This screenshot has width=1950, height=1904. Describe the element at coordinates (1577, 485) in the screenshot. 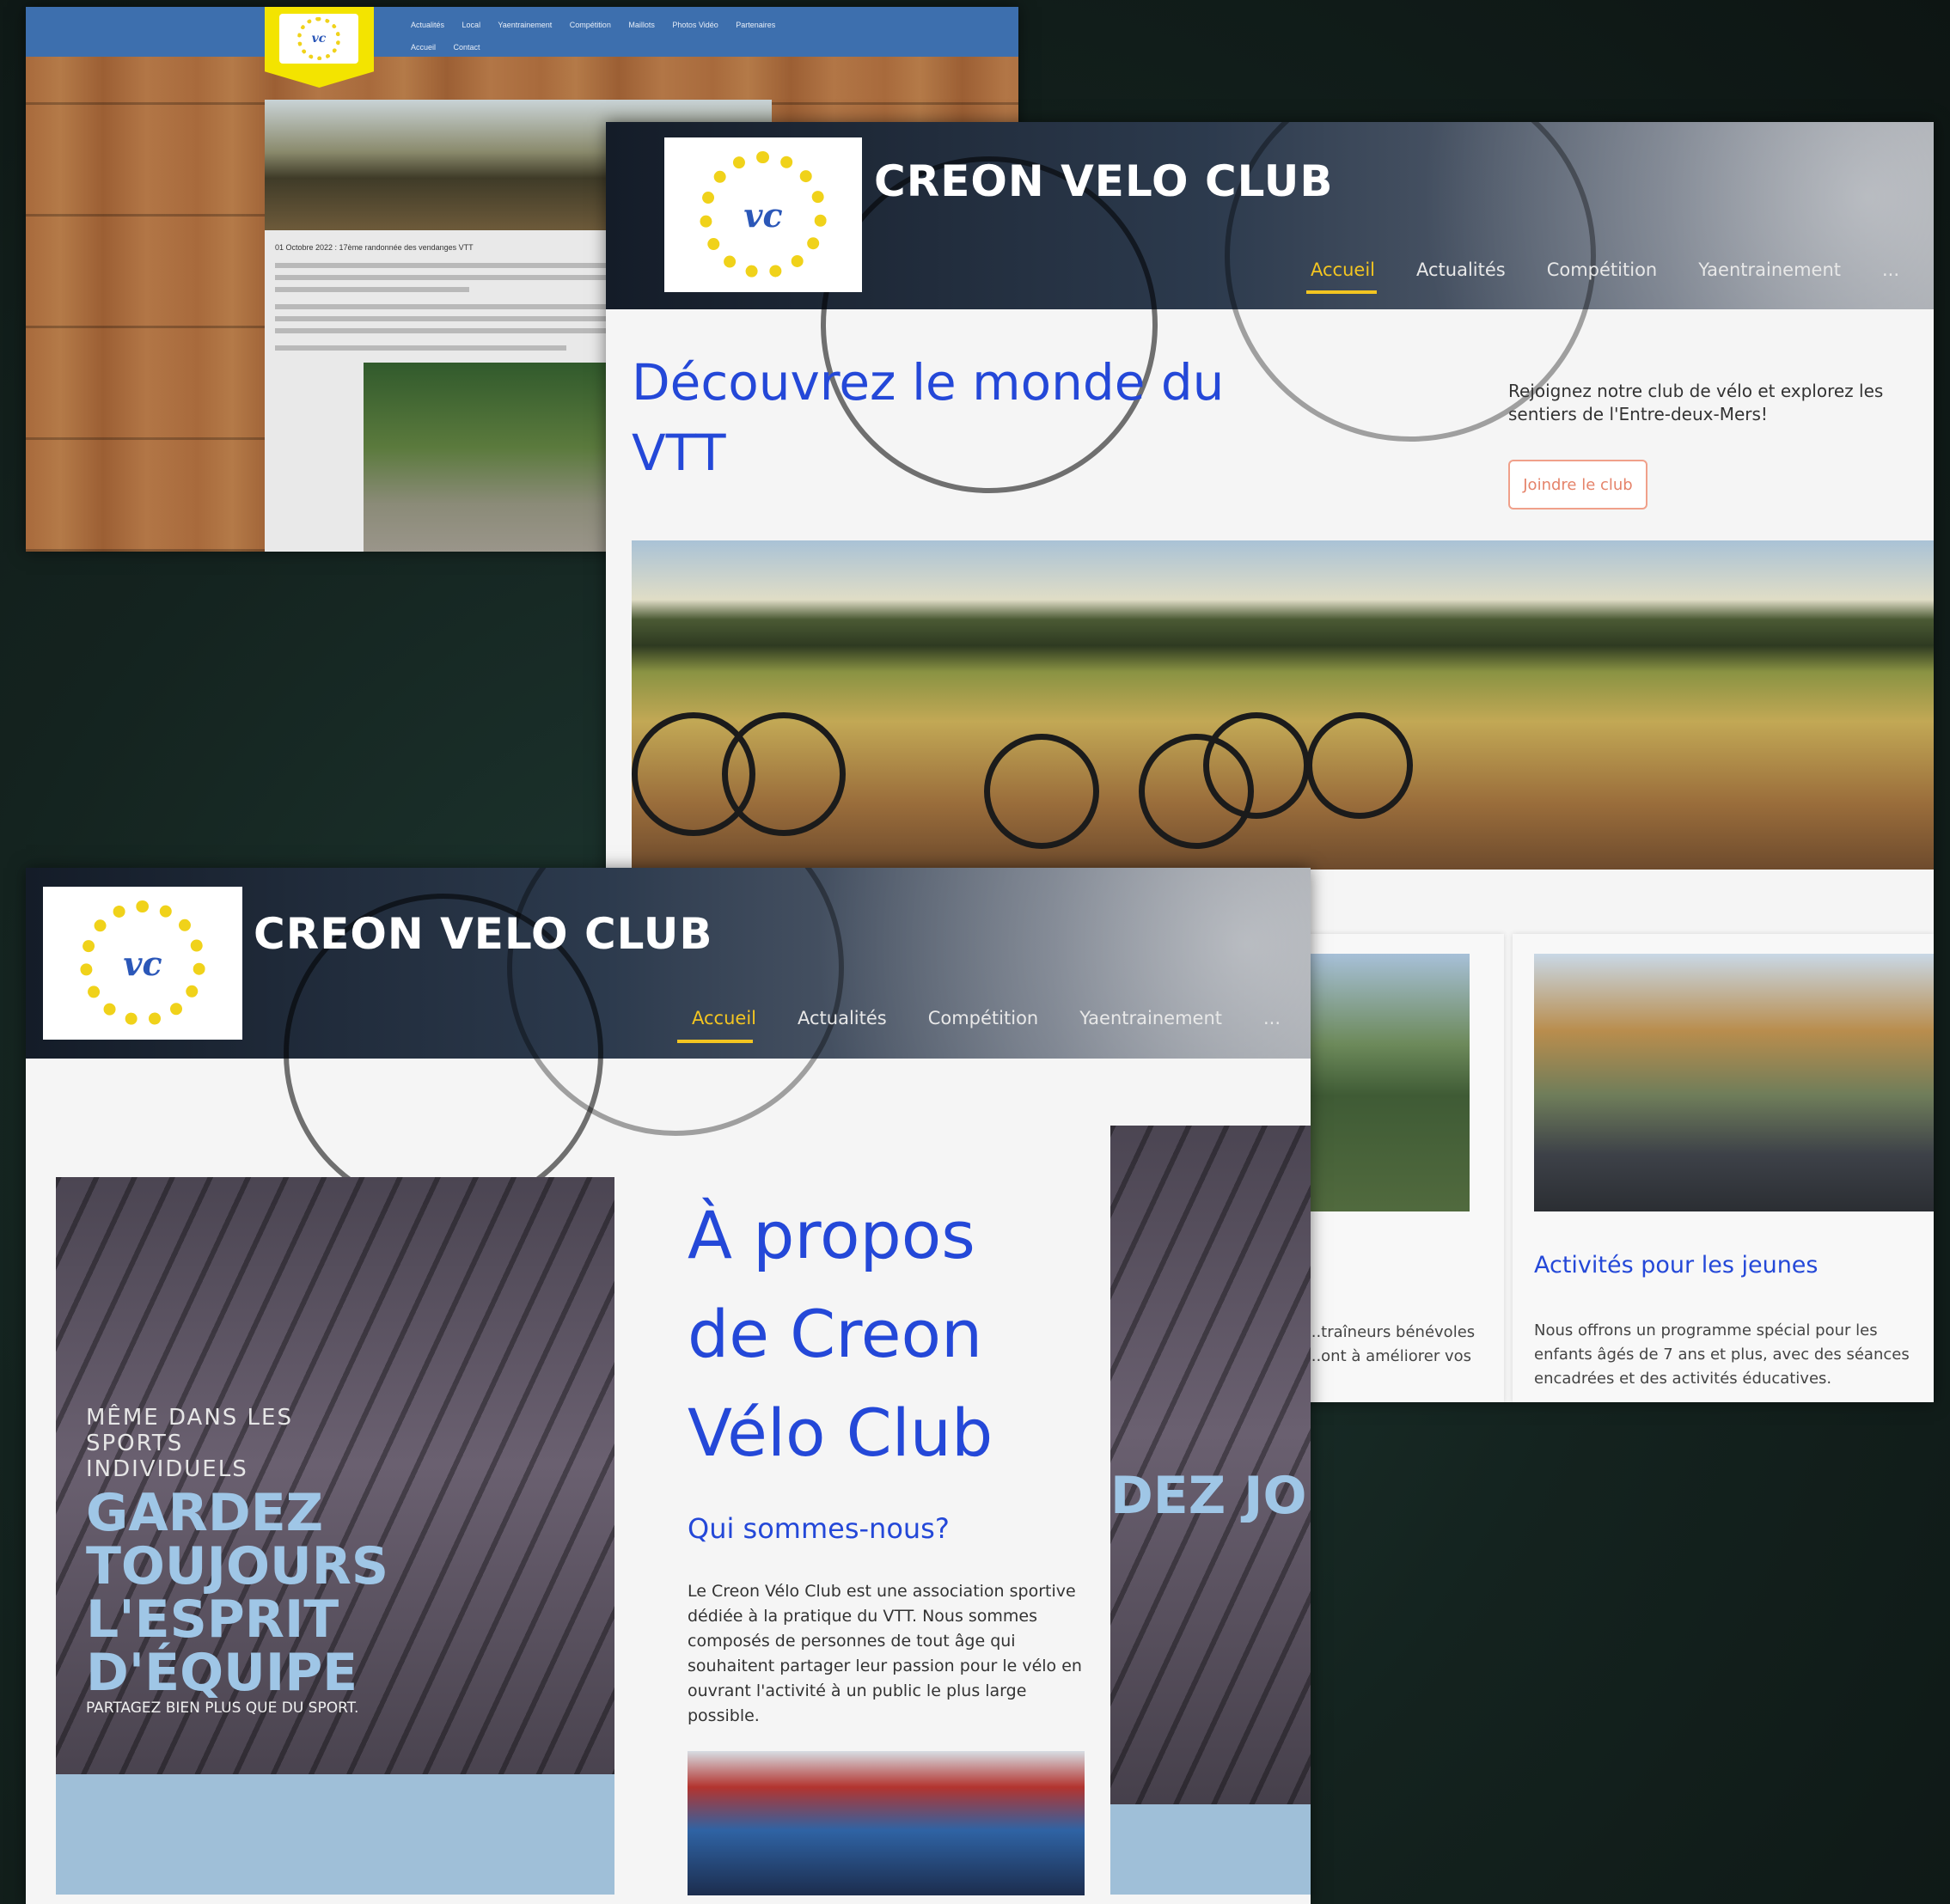

I see `join-club-button: Joindre le club` at that location.